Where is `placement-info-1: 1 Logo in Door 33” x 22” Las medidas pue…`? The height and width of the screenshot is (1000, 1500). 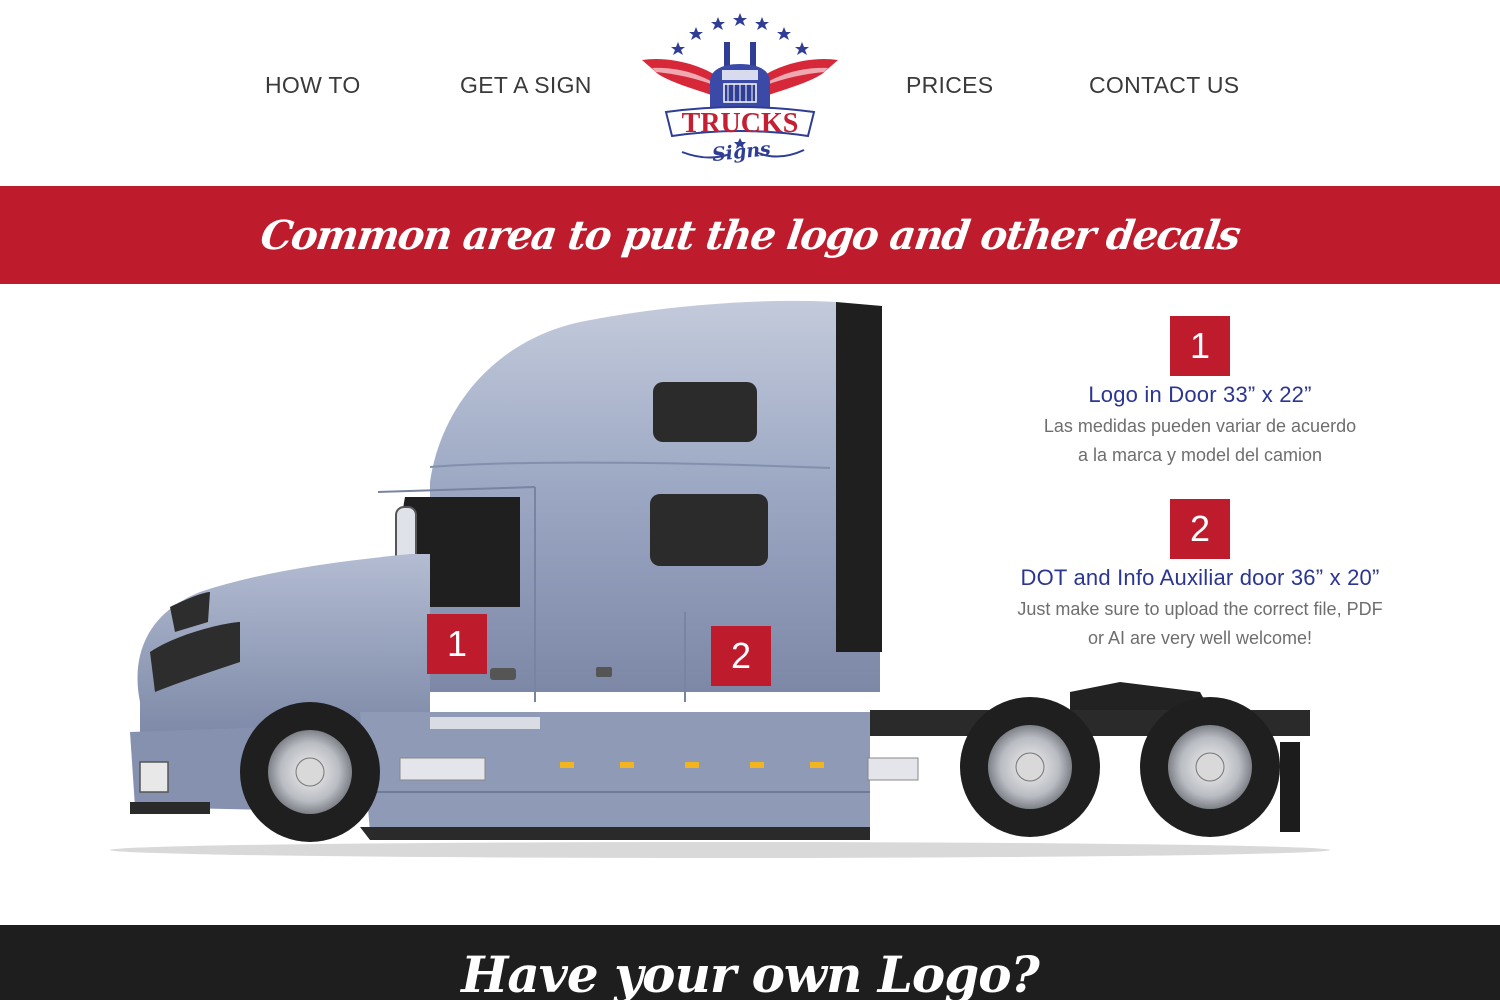
placement-info-1: 1 Logo in Door 33” x 22” Las medidas pue… is located at coordinates (1200, 393).